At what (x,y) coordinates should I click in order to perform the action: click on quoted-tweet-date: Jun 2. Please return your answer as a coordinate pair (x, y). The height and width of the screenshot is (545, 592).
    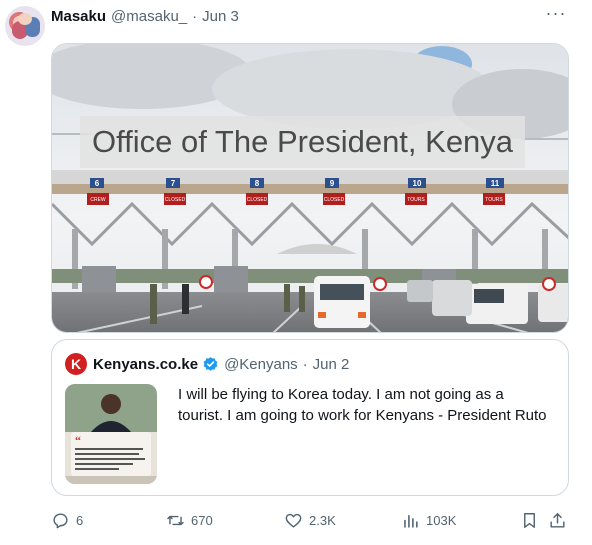
    Looking at the image, I should click on (331, 364).